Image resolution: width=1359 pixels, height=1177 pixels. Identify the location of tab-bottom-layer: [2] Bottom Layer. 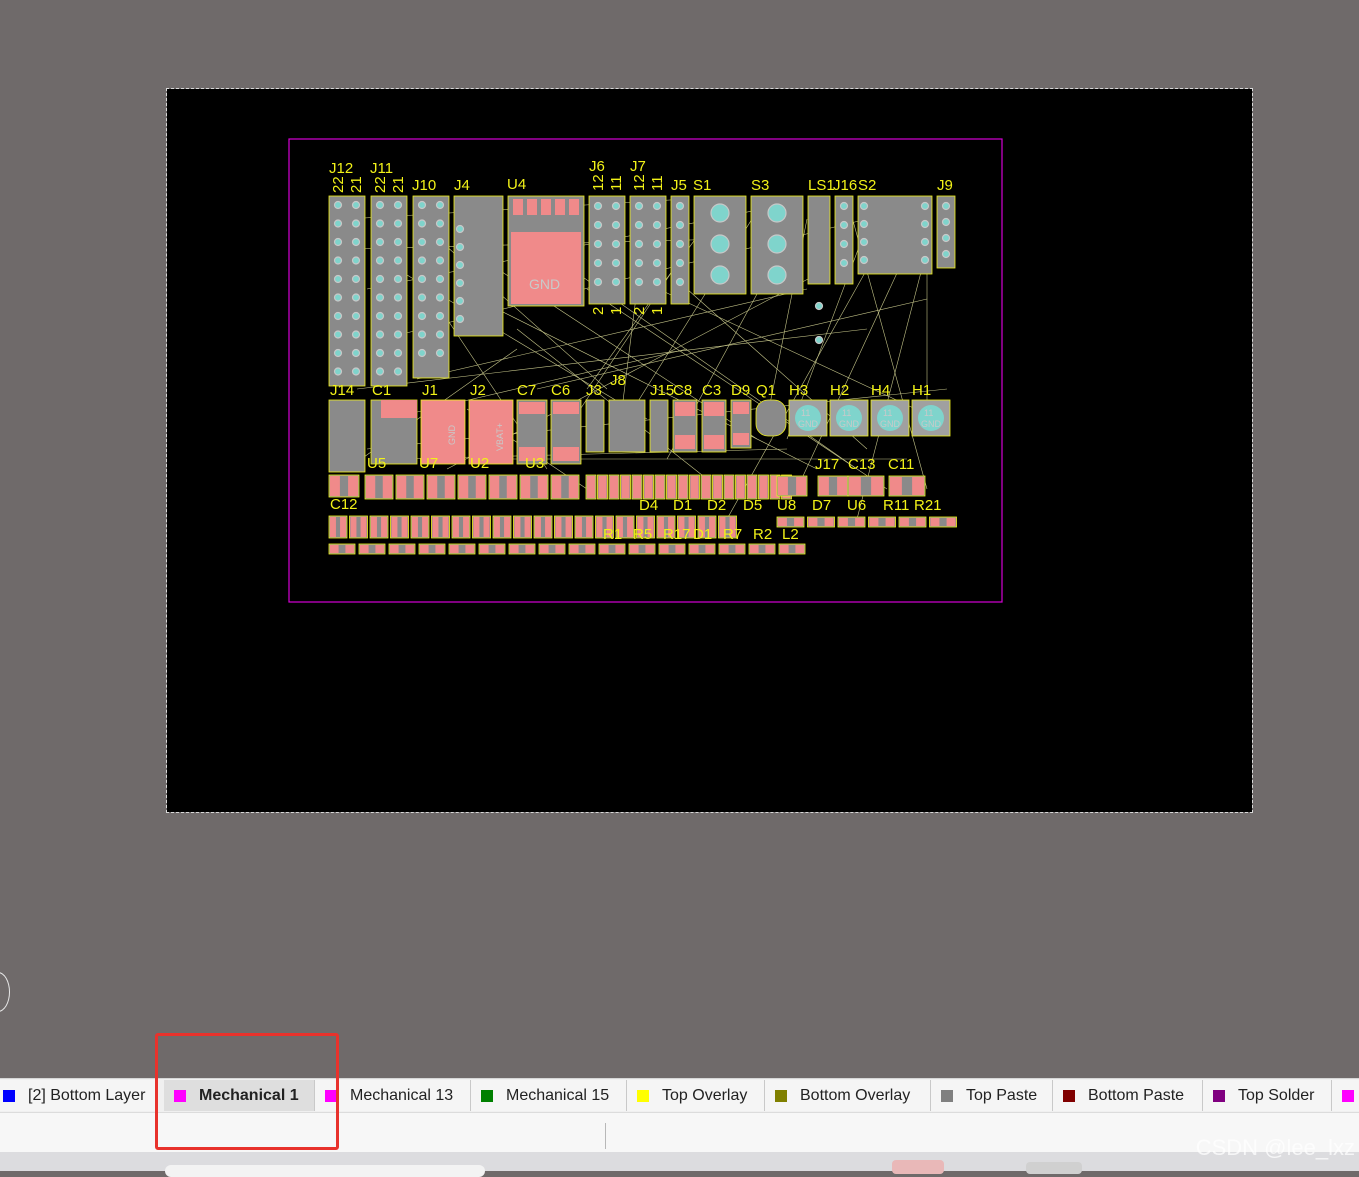
(79, 1095).